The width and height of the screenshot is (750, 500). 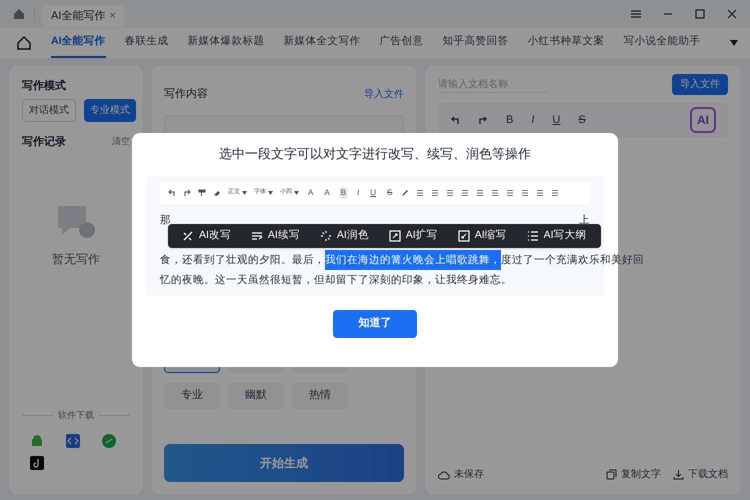 I want to click on expand-icon, so click(x=394, y=236).